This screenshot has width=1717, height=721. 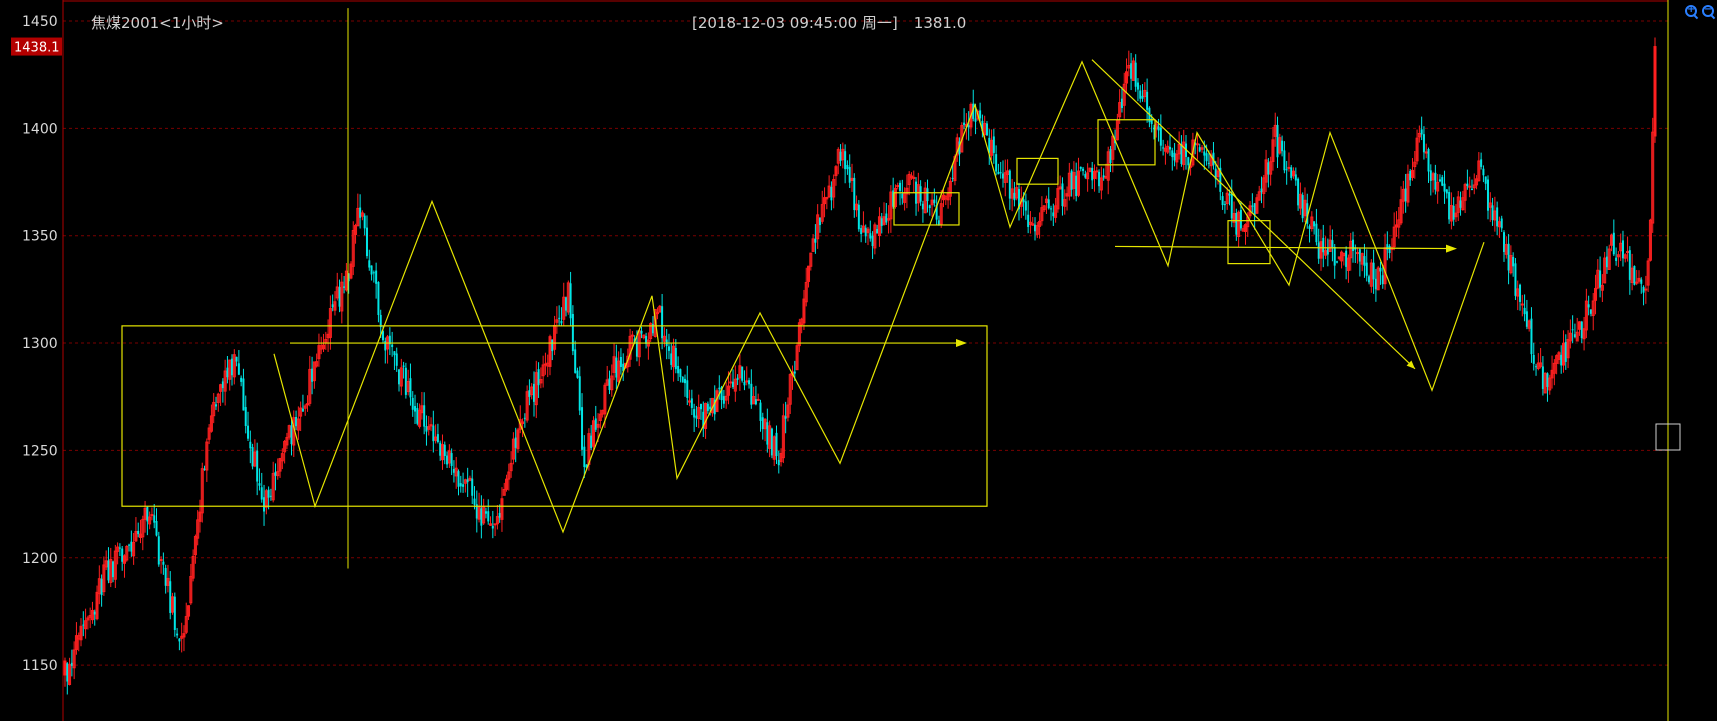 What do you see at coordinates (1037, 171) in the screenshot?
I see `consolidation-box` at bounding box center [1037, 171].